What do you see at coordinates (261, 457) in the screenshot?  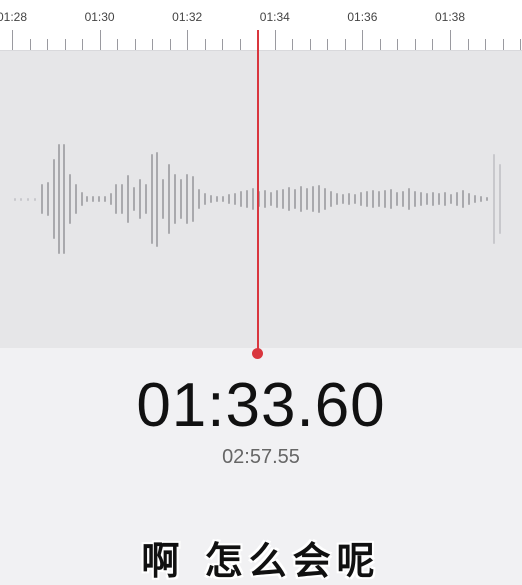 I see `total-duration: 02:57.55` at bounding box center [261, 457].